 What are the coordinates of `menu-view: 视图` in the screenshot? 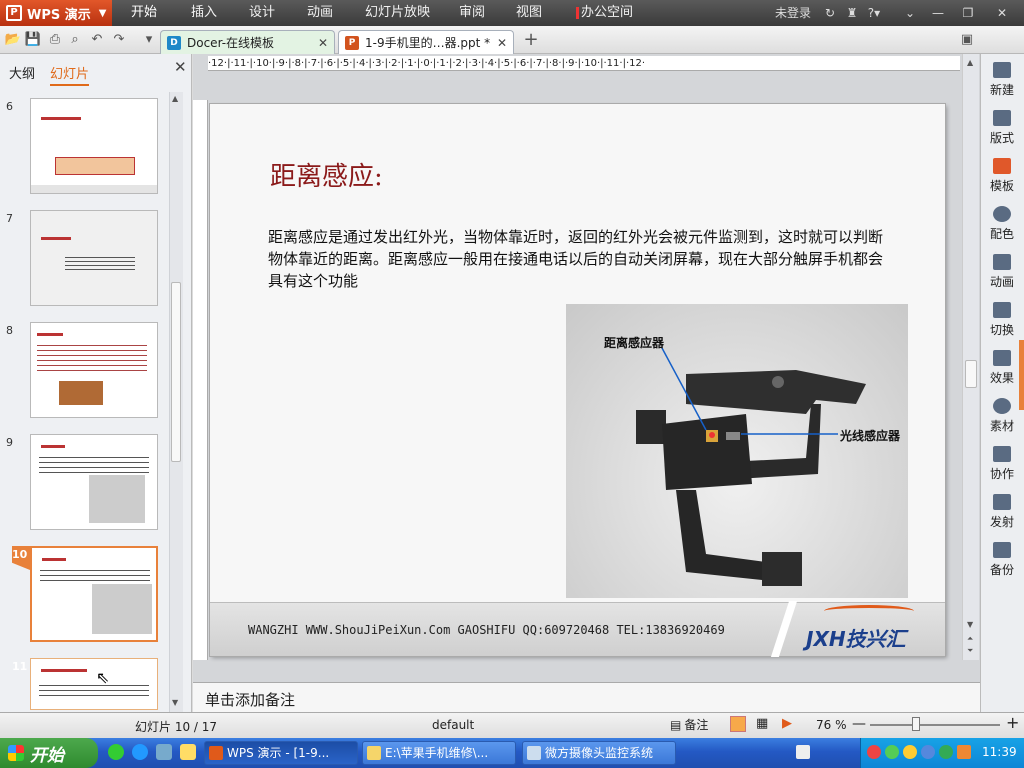 It's located at (529, 13).